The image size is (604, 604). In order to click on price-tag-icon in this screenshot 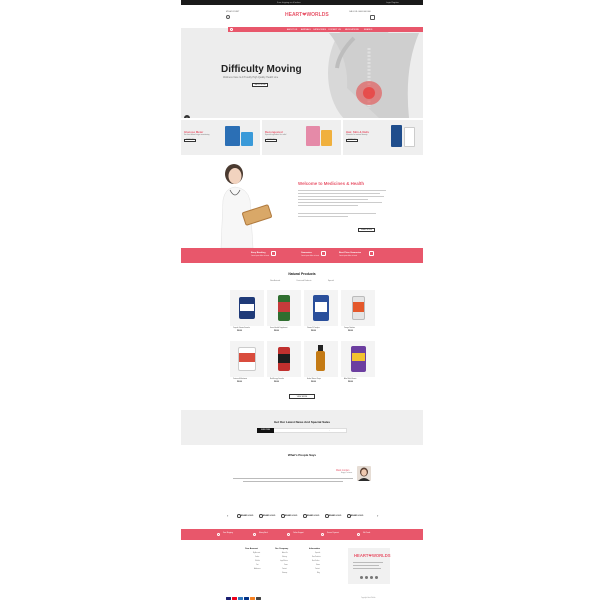, I will do `click(371, 253)`.